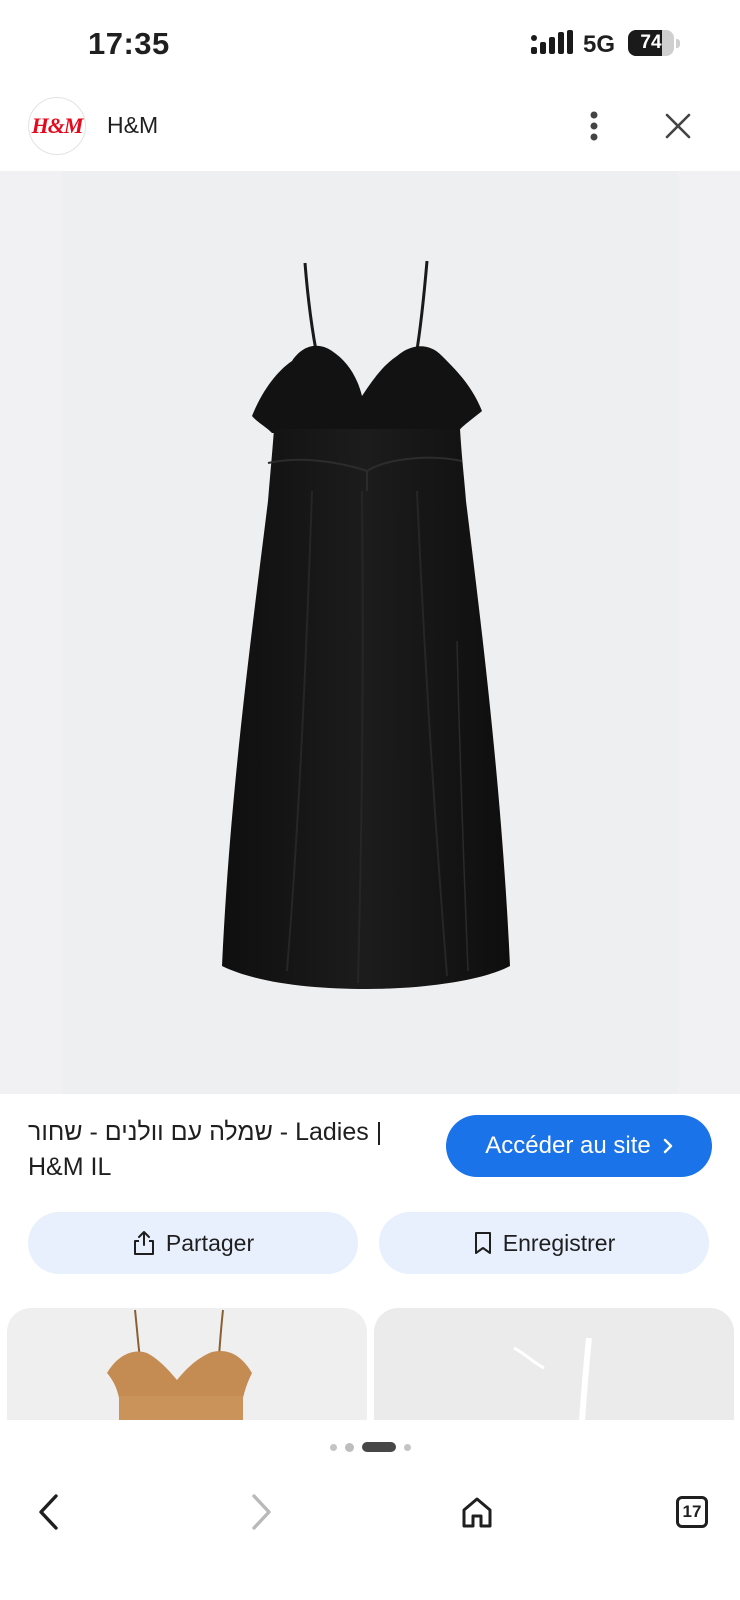 This screenshot has width=740, height=1600. I want to click on product-title-hebrew: שמלה עם וולנים - שחור, so click(150, 1132).